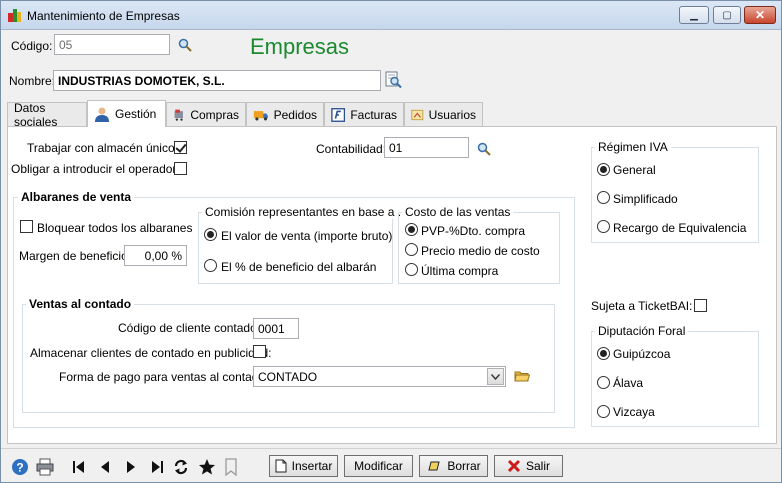  I want to click on costo-radio-pvp, so click(411, 229).